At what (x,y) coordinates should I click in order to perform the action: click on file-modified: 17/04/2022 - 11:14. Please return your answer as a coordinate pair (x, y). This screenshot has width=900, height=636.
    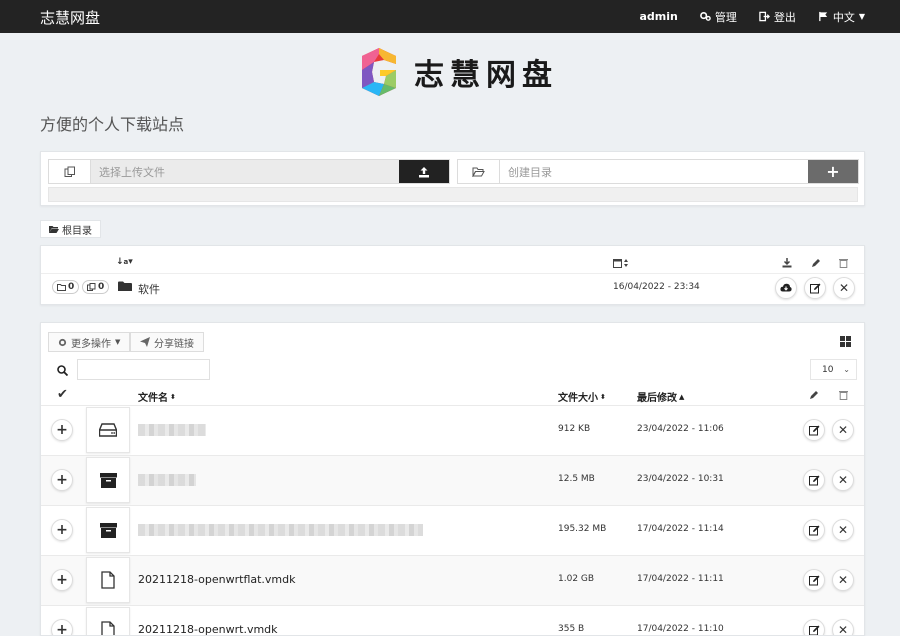
    Looking at the image, I should click on (680, 529).